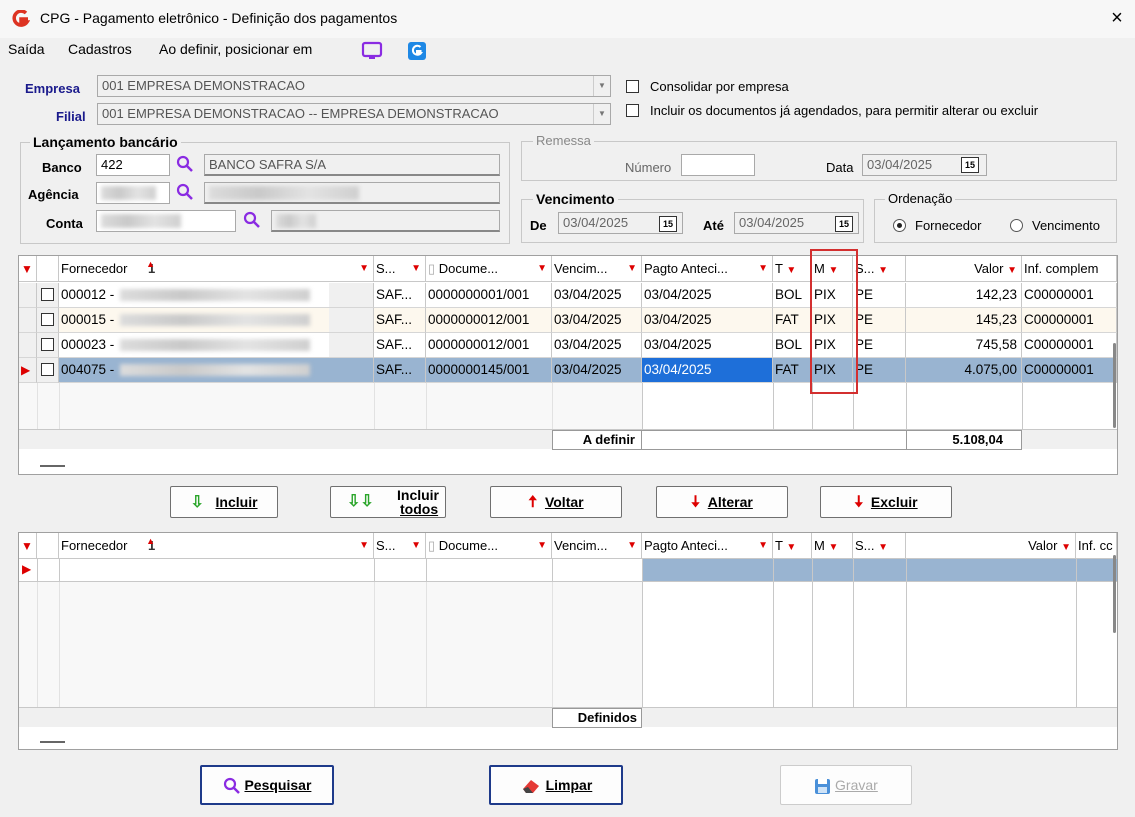 The image size is (1135, 817). What do you see at coordinates (100, 49) in the screenshot?
I see `menu-cadastros: Cadastros` at bounding box center [100, 49].